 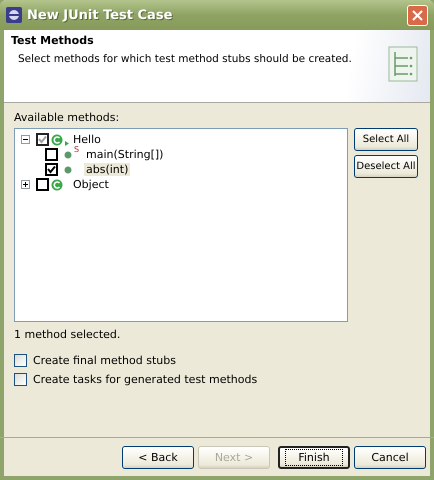 I want to click on action-button: Select All, so click(x=386, y=139).